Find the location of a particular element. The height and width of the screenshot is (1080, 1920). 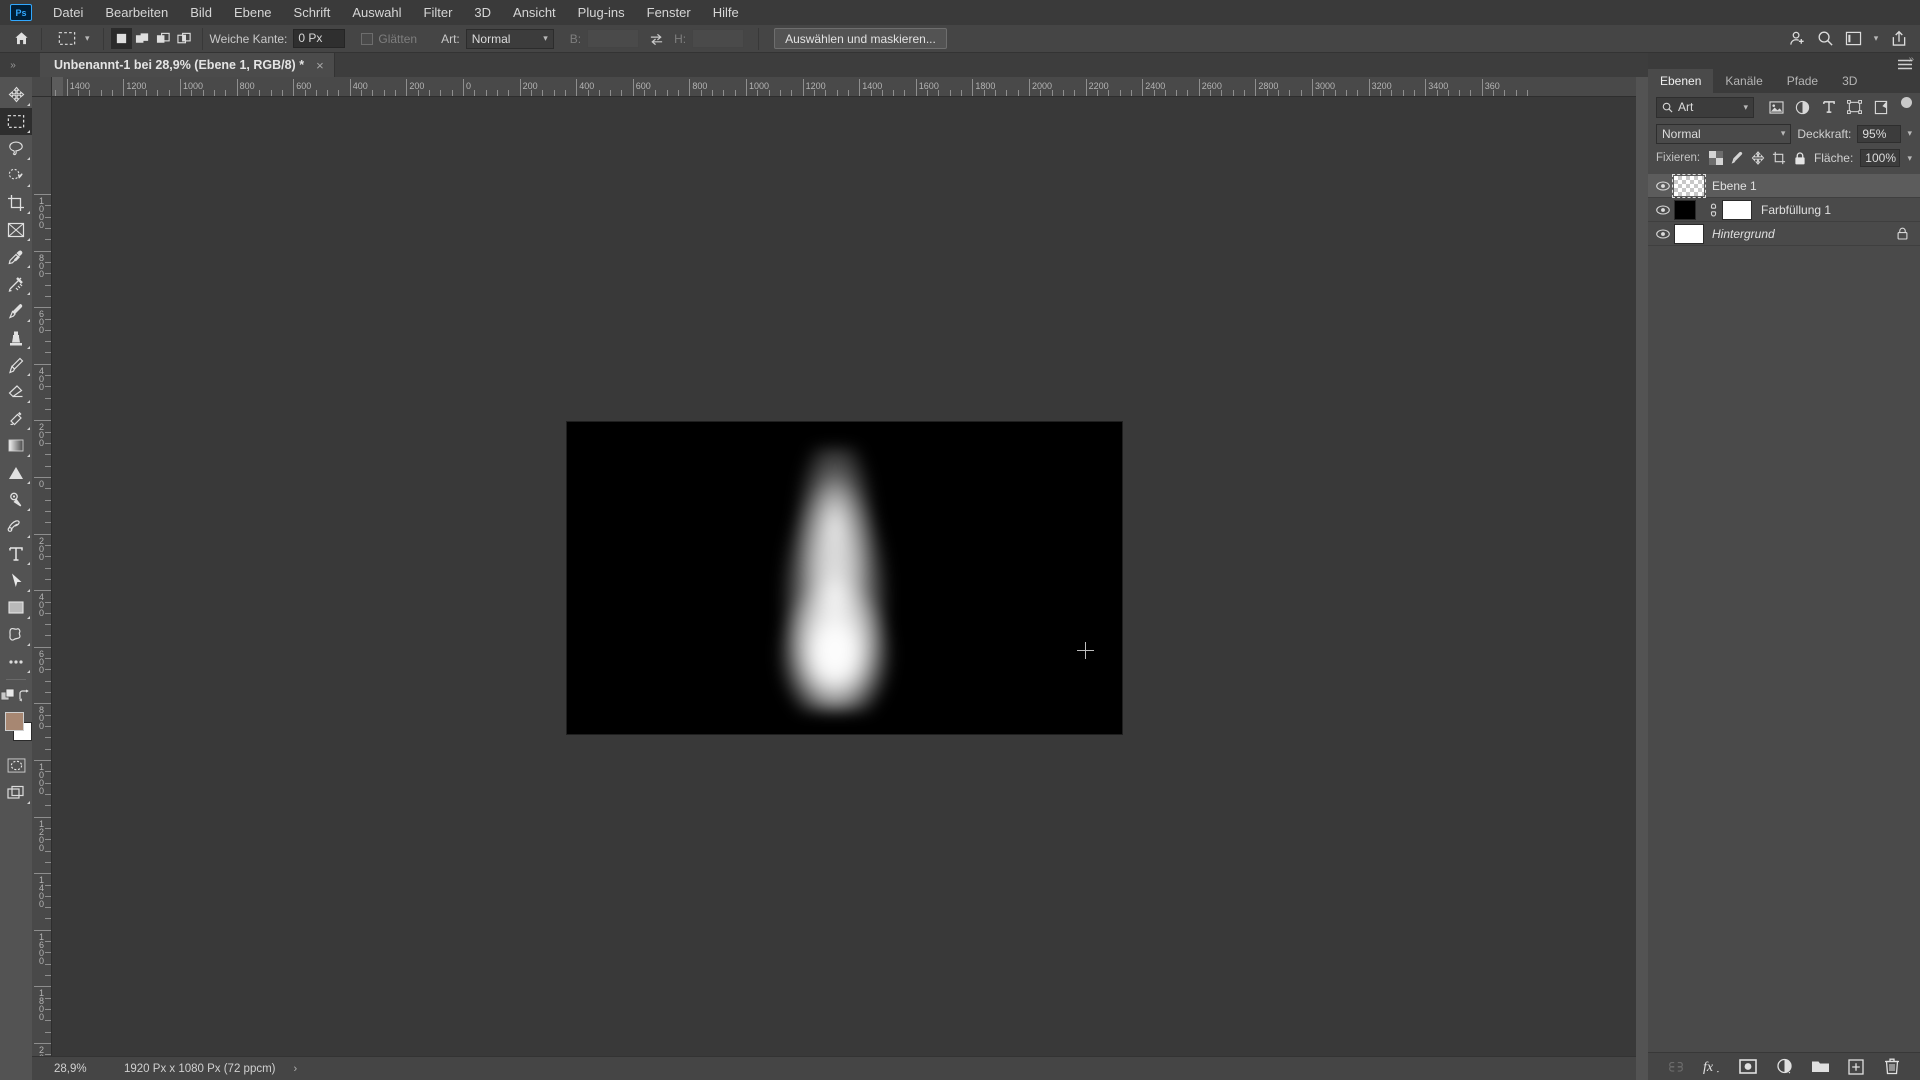

lasso-tool is located at coordinates (16, 148).